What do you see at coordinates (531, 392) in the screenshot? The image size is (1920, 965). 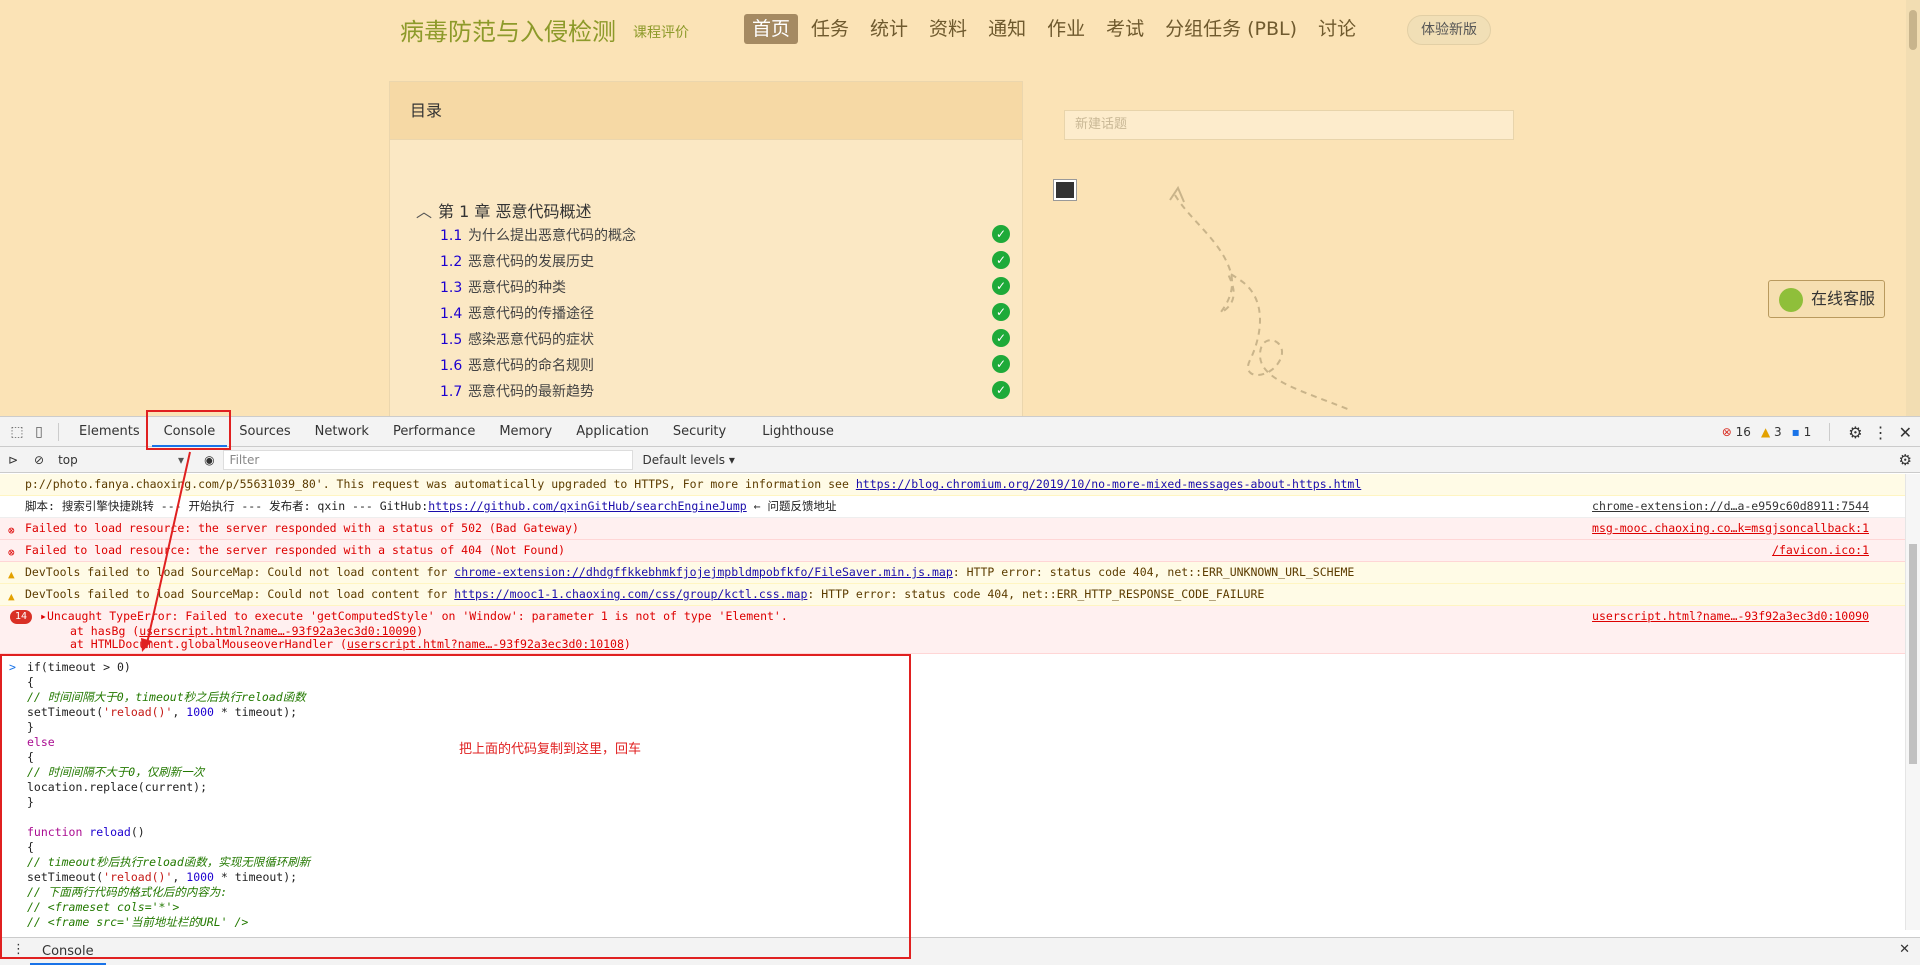 I see `section-title: 恶意代码的最新趋势` at bounding box center [531, 392].